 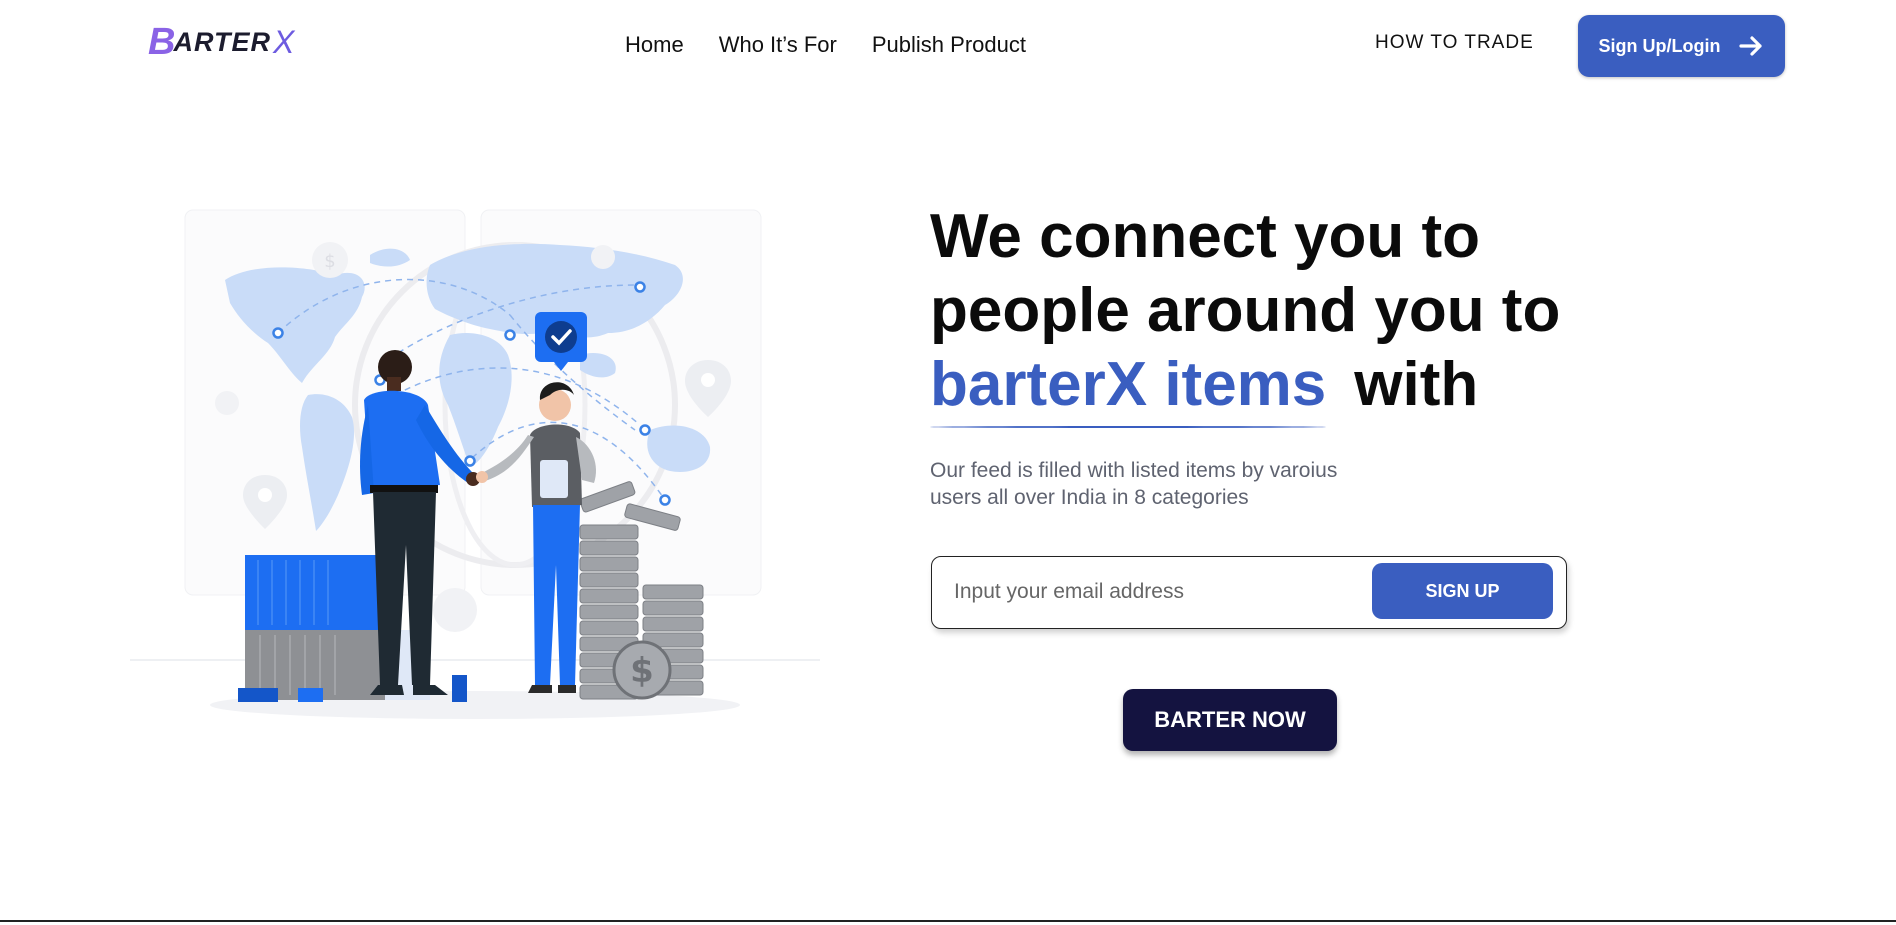 I want to click on how-to-trade-link: HOW TO TRADE, so click(x=1454, y=43).